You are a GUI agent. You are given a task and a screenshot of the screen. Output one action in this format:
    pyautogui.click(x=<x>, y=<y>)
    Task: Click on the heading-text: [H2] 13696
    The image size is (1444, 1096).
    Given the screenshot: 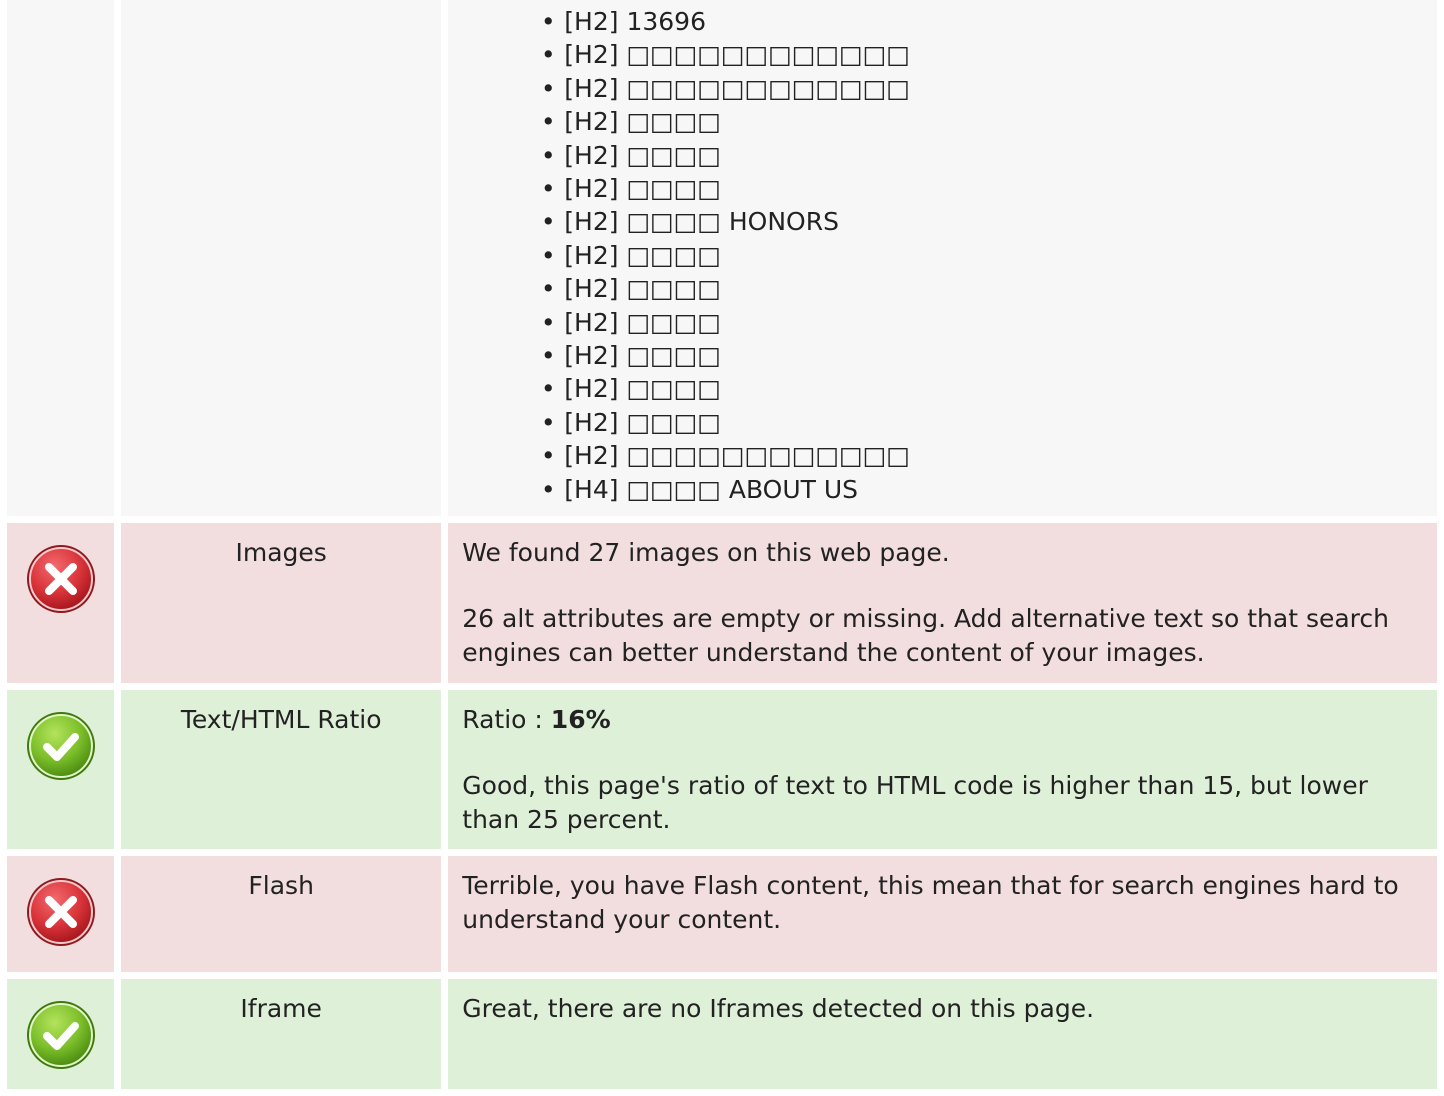 What is the action you would take?
    pyautogui.click(x=635, y=21)
    